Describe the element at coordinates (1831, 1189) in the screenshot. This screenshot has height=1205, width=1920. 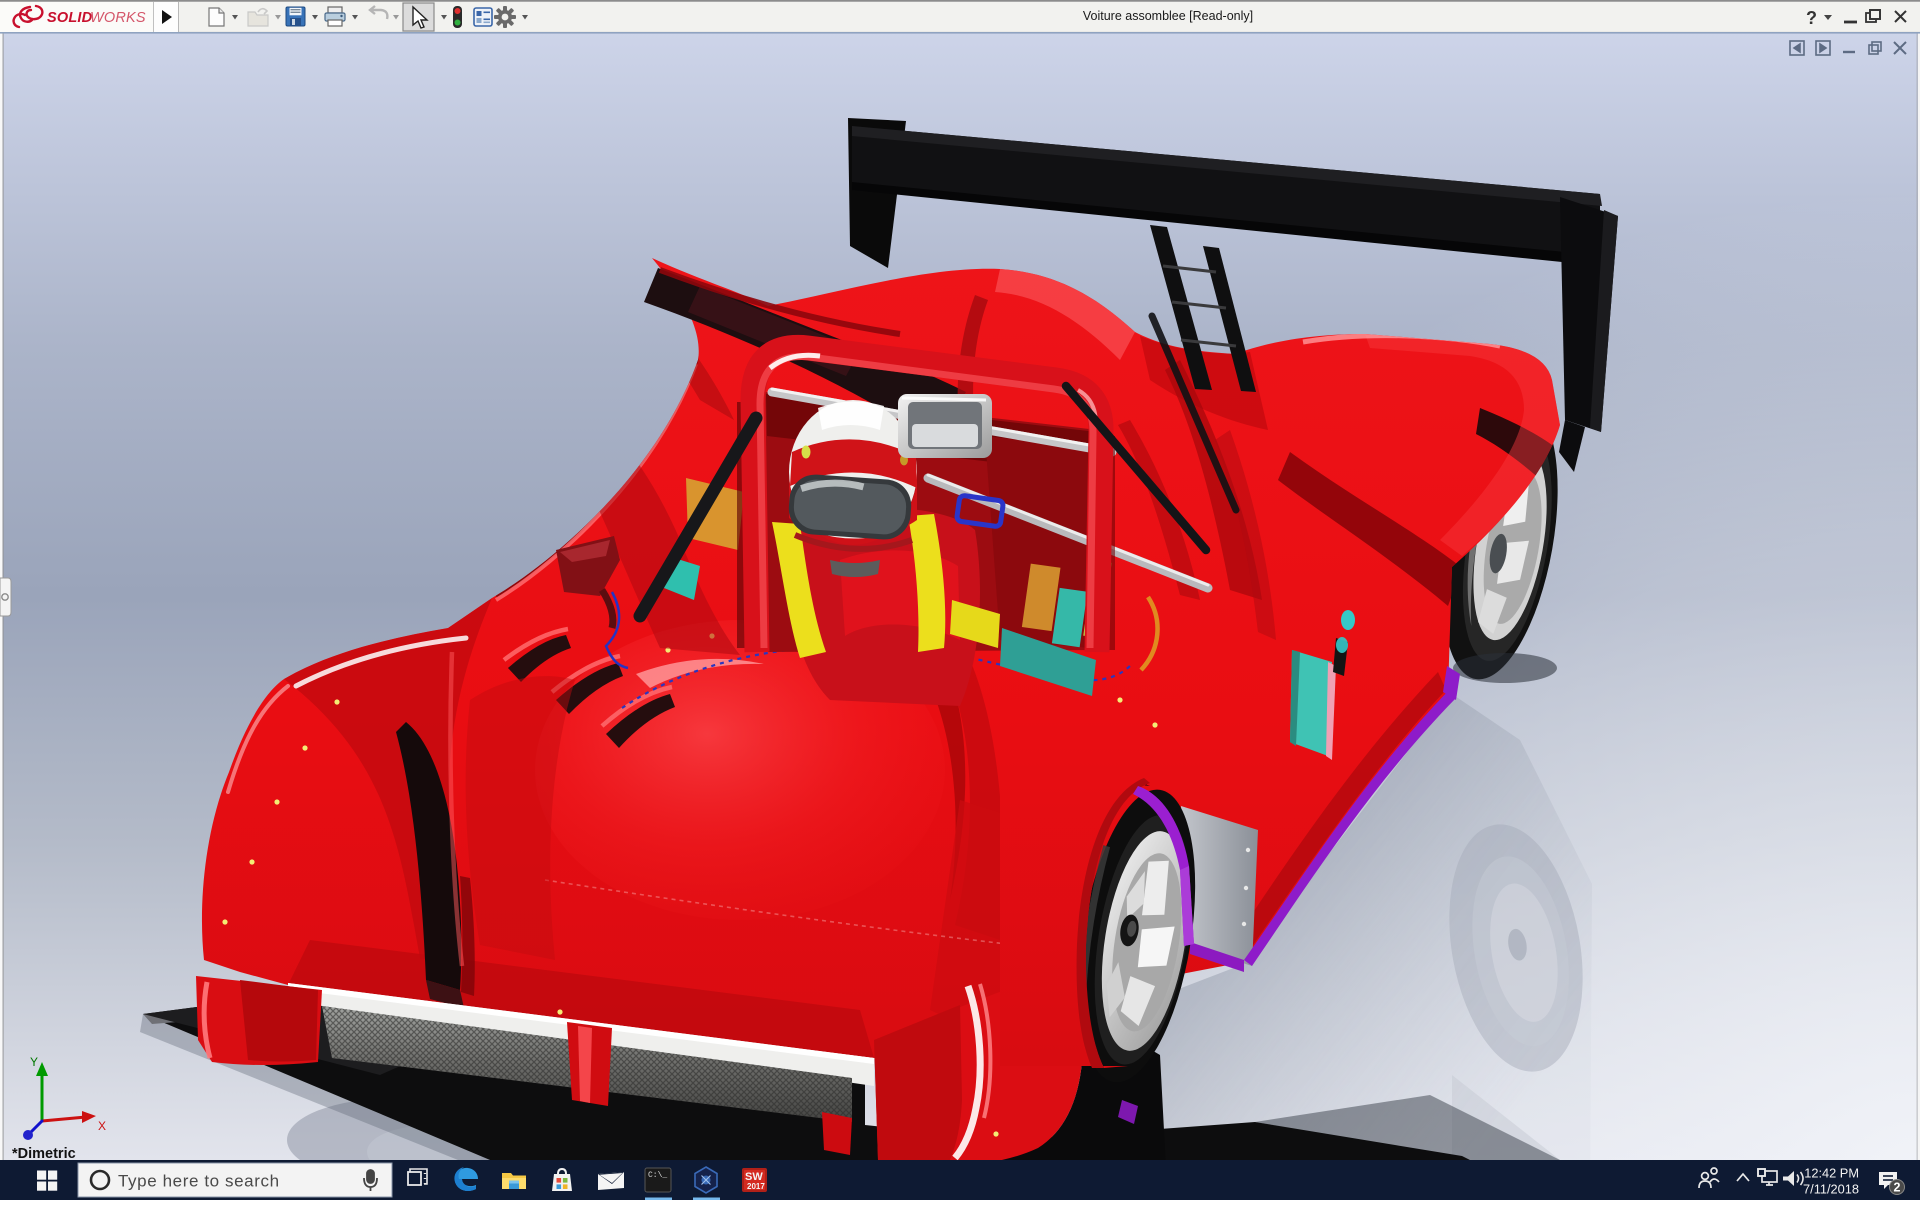
I see `svg-text: 7/11/2018` at that location.